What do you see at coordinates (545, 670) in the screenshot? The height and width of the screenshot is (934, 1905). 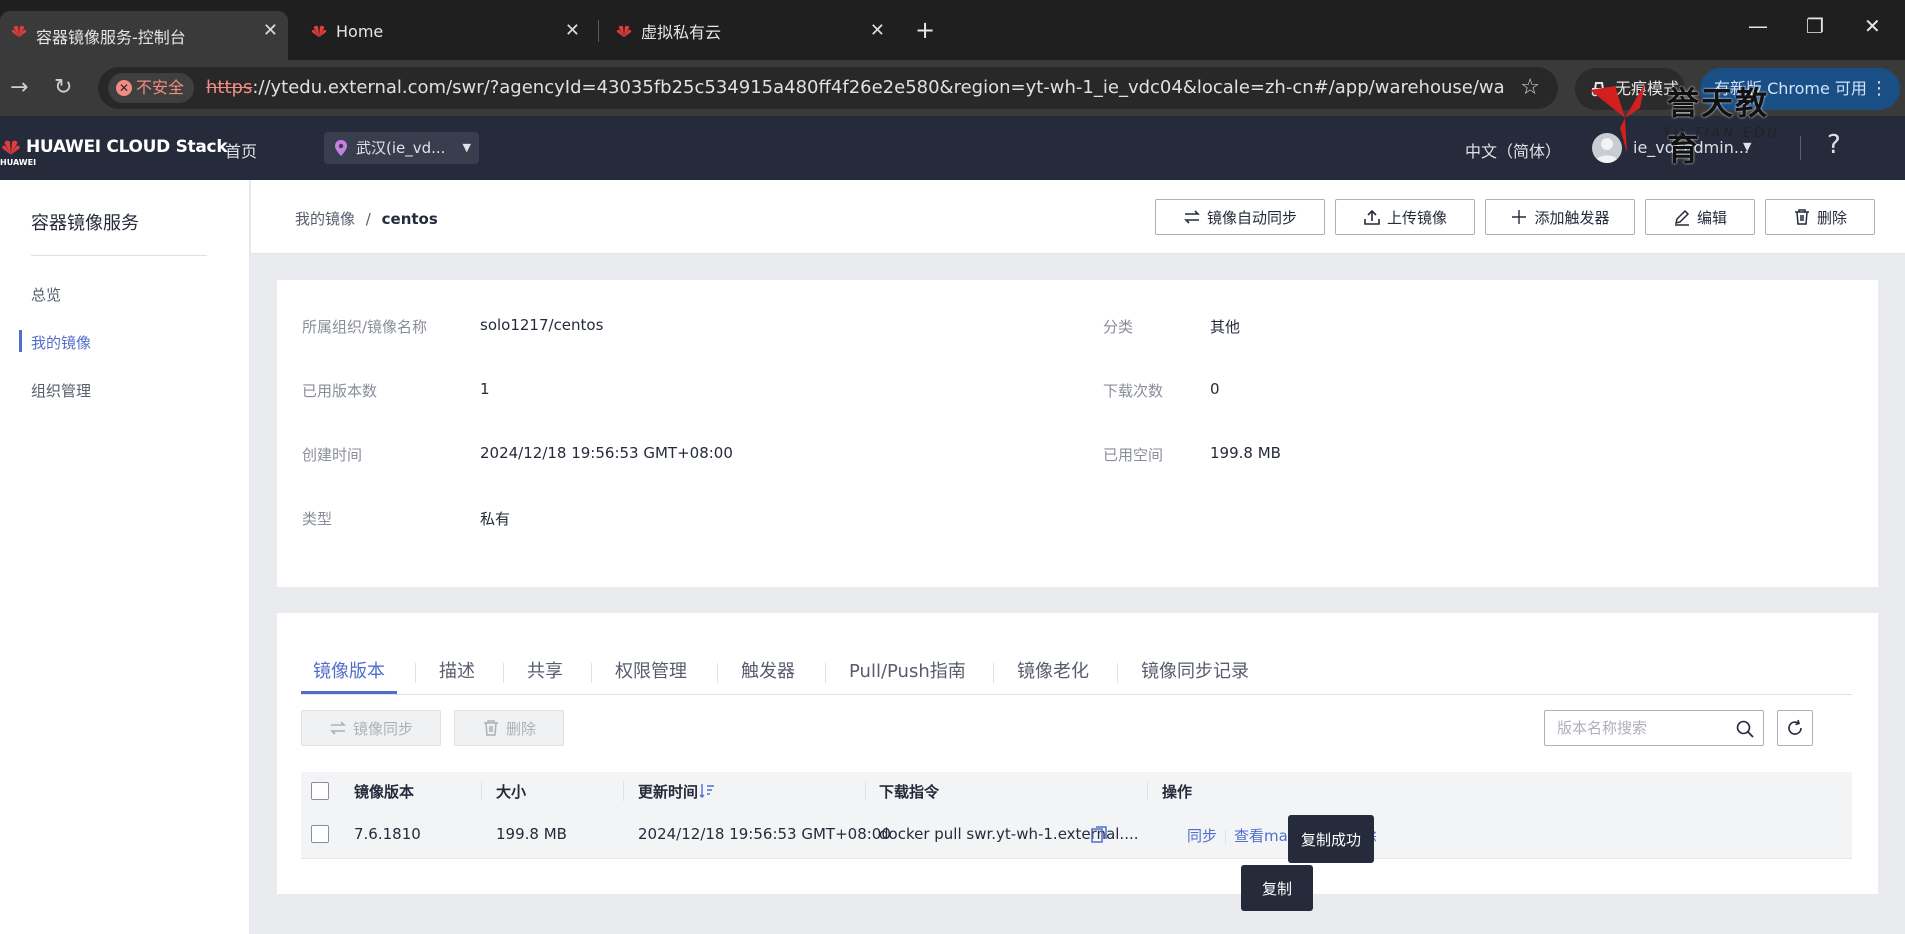 I see `tab-share: 共享` at bounding box center [545, 670].